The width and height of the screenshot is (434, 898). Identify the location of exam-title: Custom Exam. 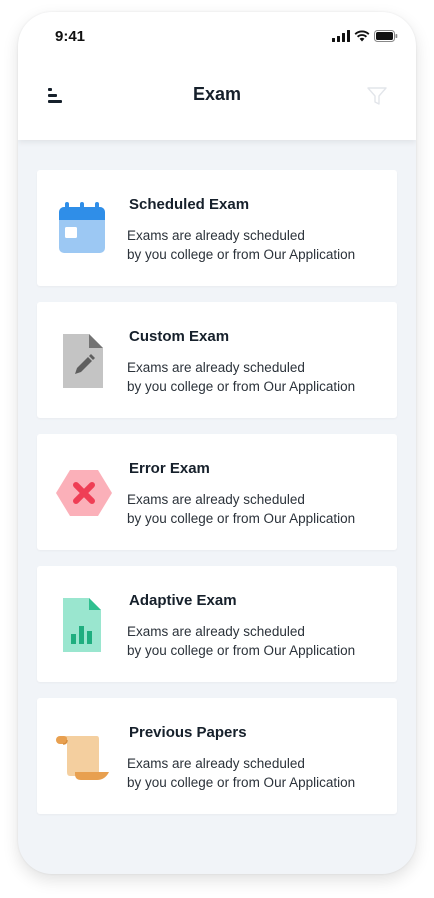
(179, 336).